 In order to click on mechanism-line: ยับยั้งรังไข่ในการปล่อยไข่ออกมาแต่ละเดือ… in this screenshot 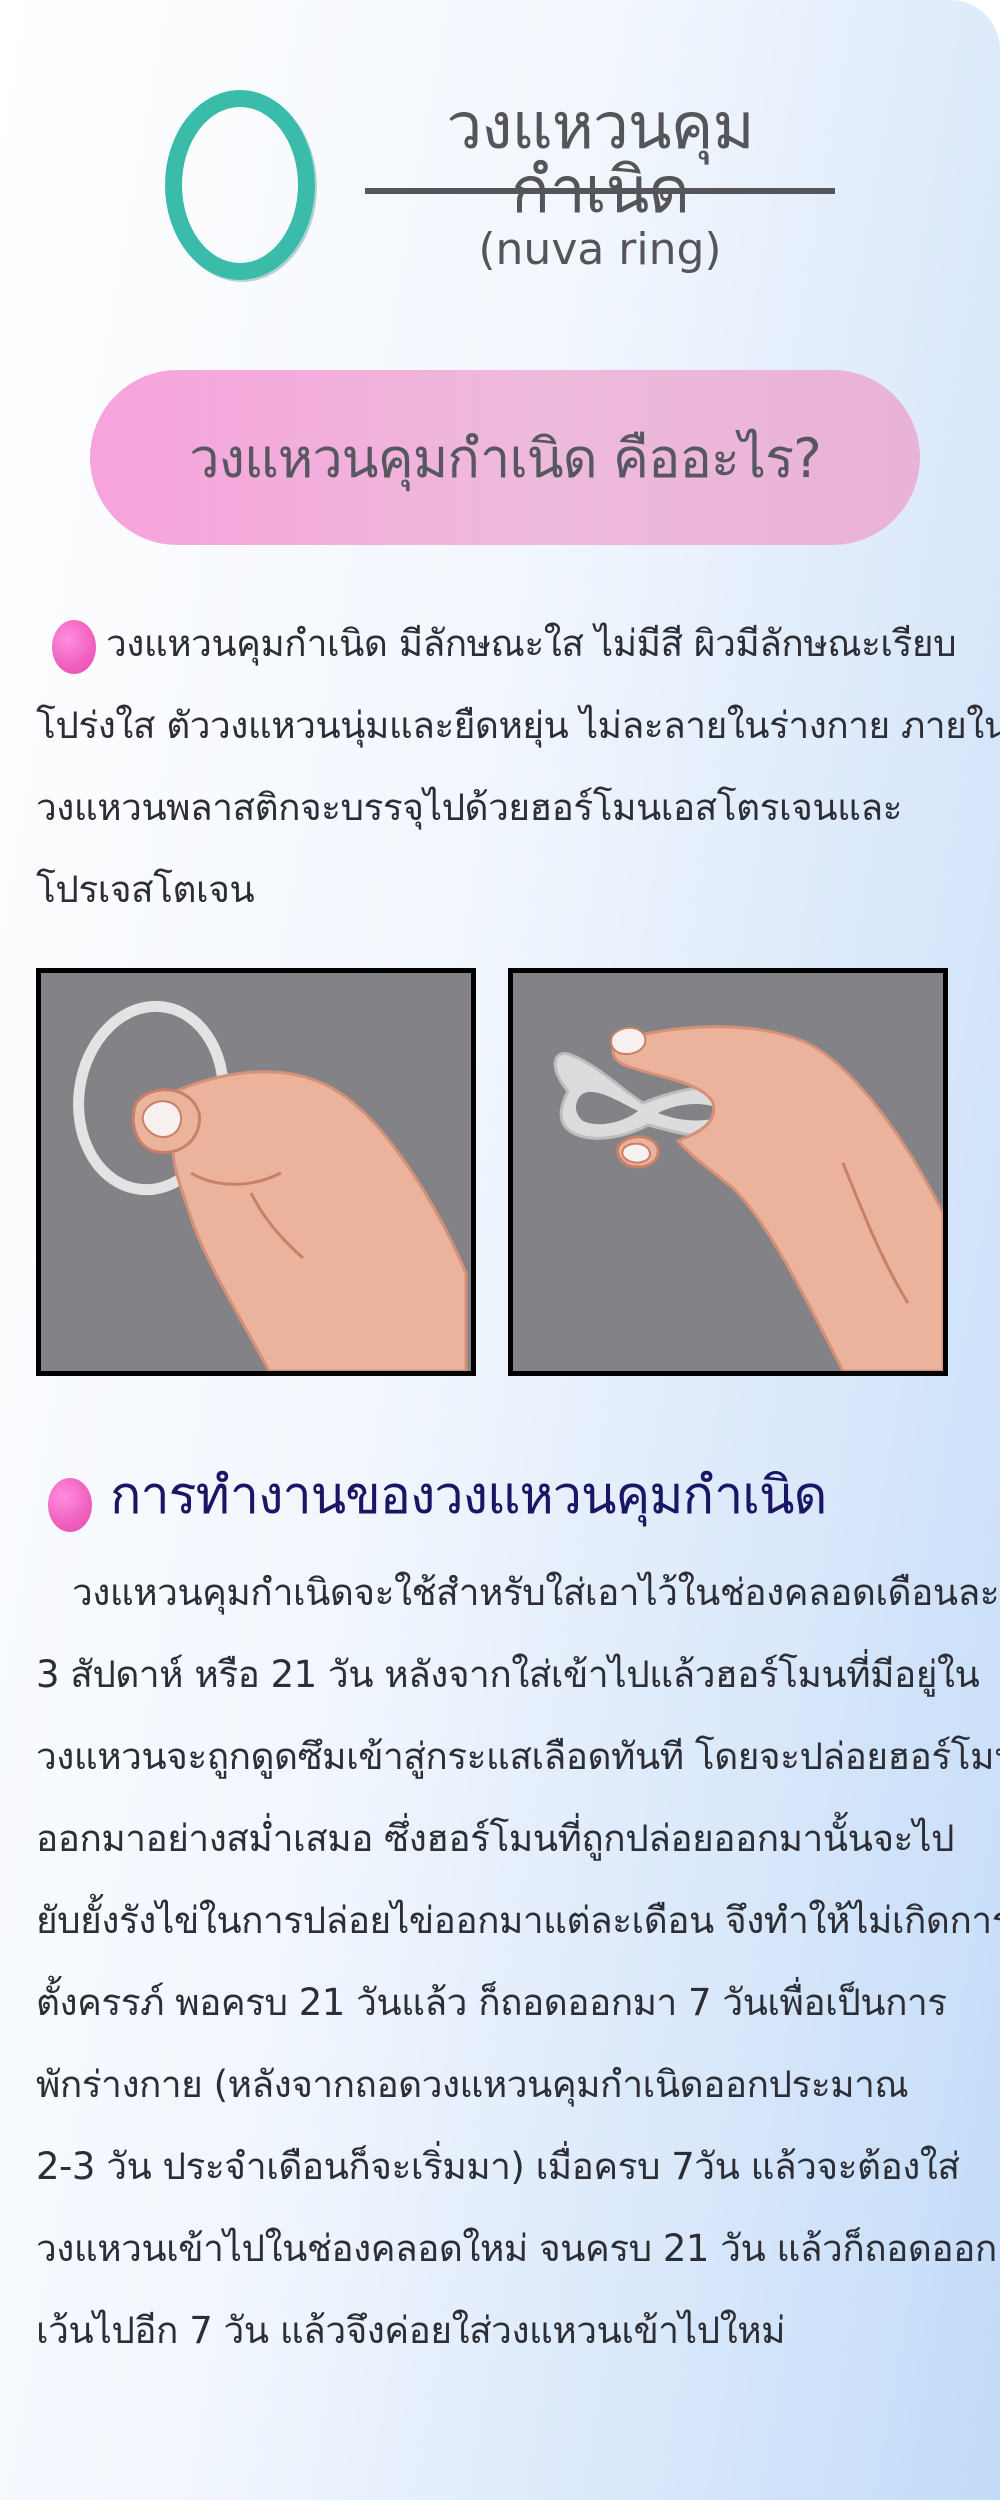, I will do `click(518, 1920)`.